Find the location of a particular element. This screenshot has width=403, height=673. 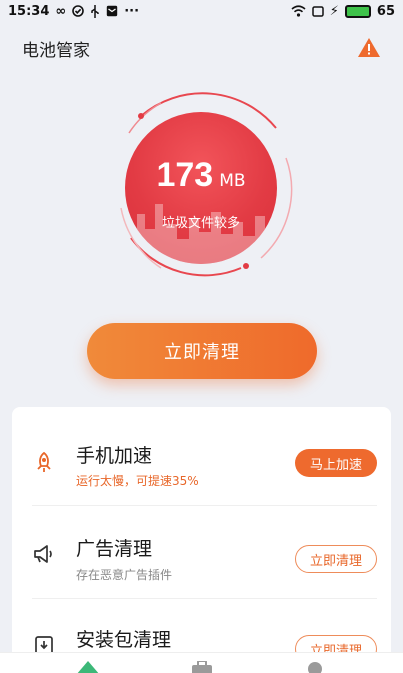

infinity-icon: ∞ is located at coordinates (61, 11).